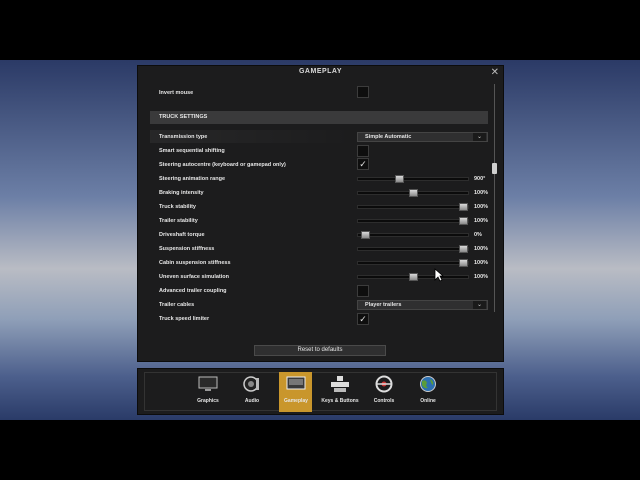 Image resolution: width=640 pixels, height=480 pixels. I want to click on window-title: GAMEPLAY, so click(320, 71).